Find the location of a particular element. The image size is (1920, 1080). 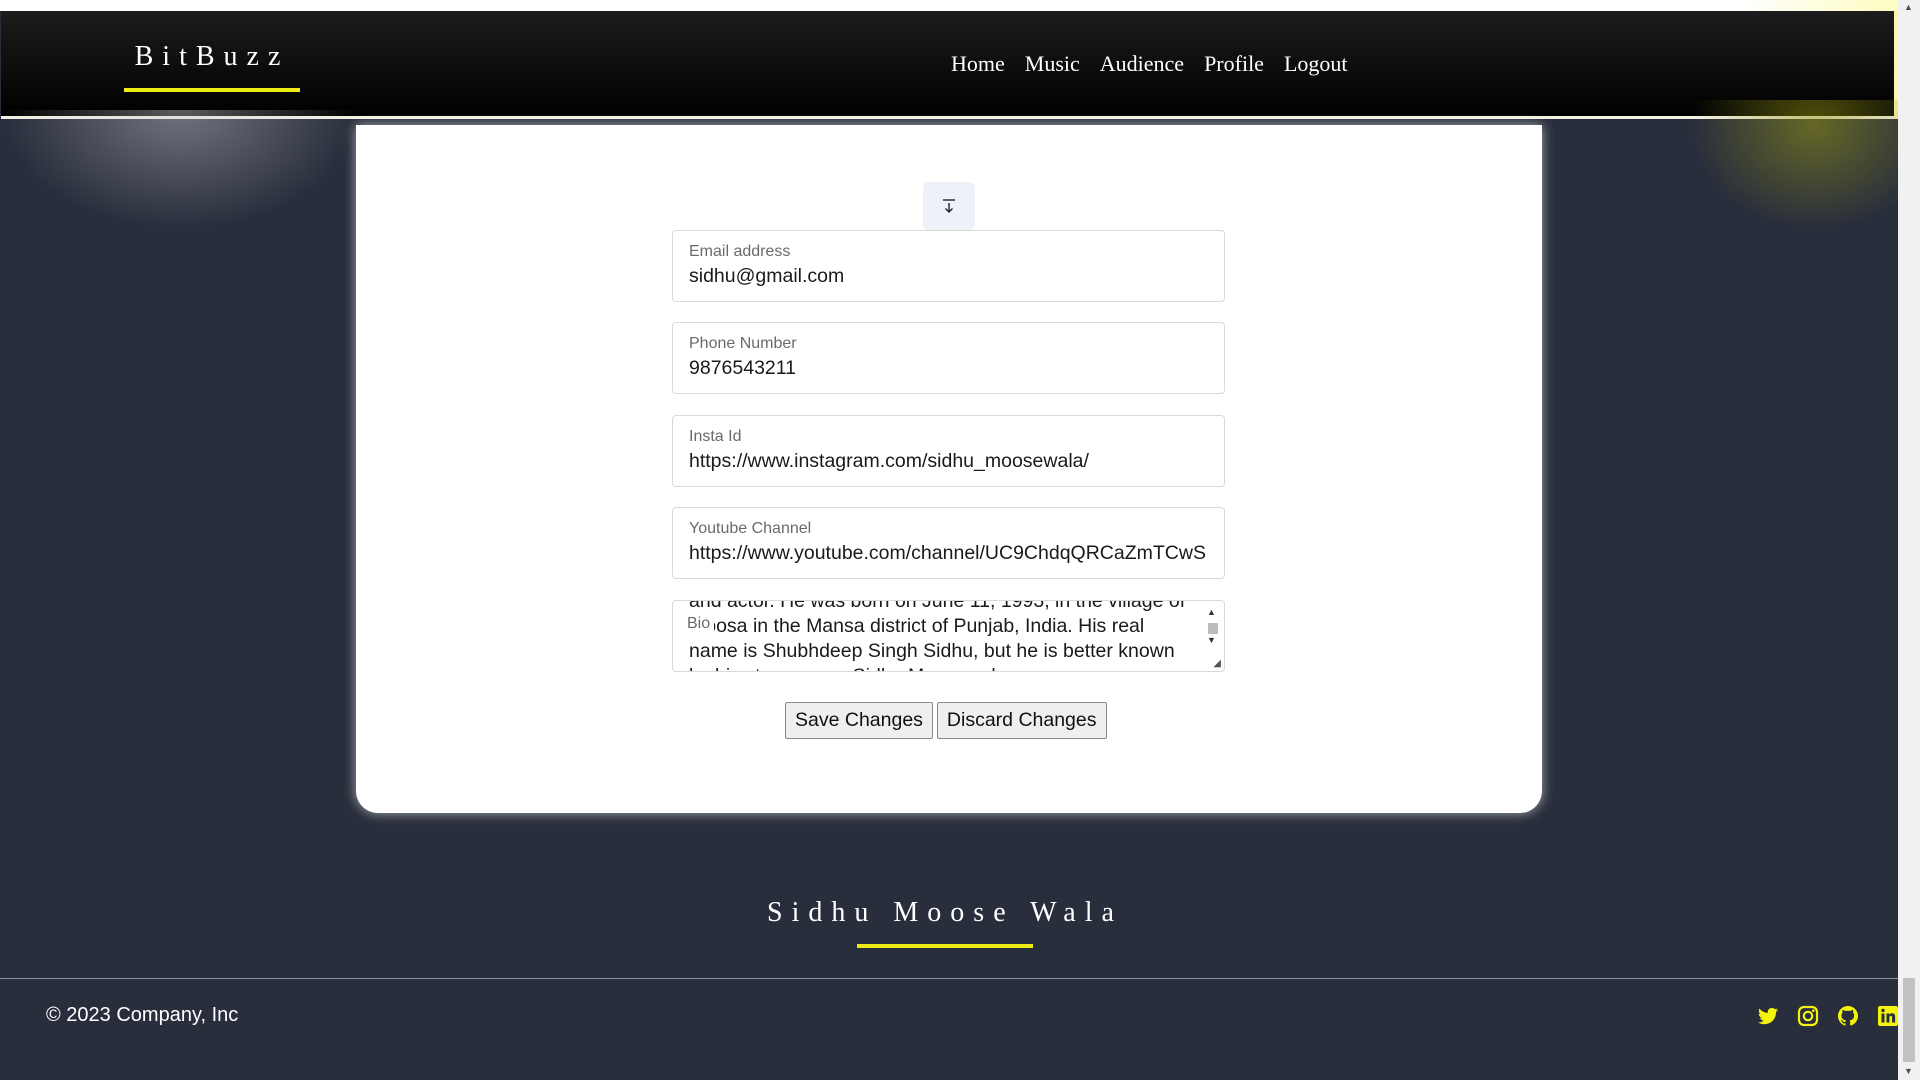

collapse-button is located at coordinates (949, 206).